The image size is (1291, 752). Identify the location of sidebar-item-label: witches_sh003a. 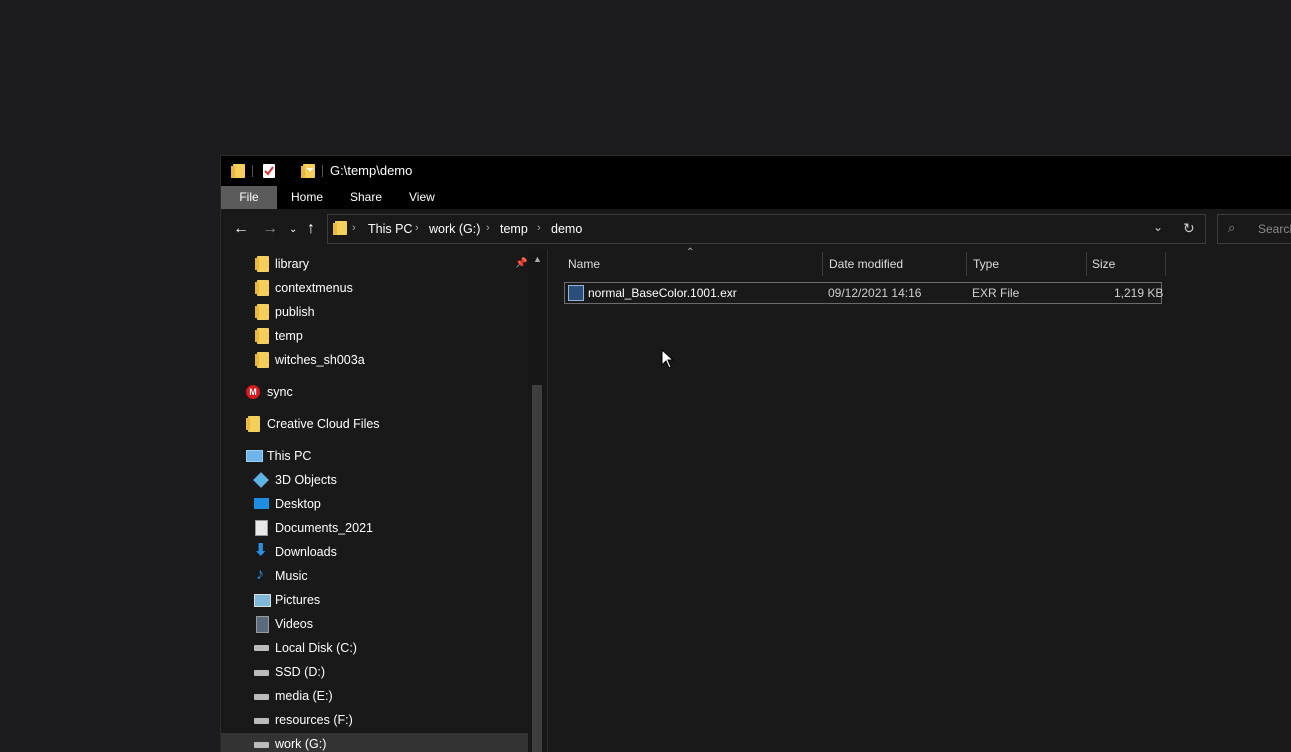
(320, 360).